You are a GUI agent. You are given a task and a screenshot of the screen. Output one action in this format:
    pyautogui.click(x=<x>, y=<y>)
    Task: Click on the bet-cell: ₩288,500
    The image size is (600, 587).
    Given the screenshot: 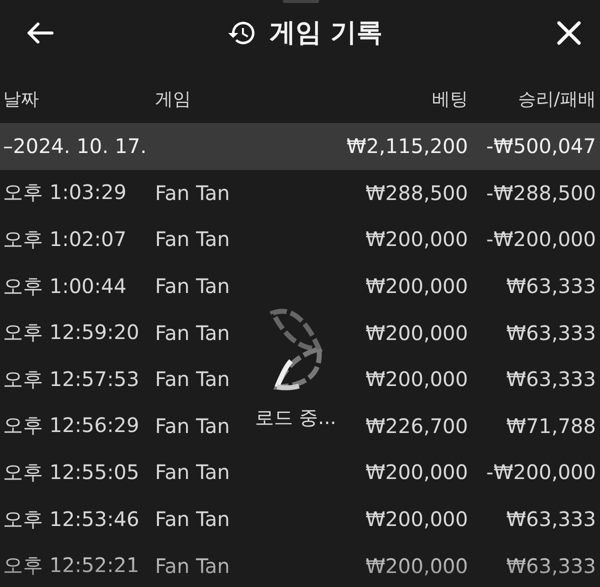 What is the action you would take?
    pyautogui.click(x=417, y=192)
    